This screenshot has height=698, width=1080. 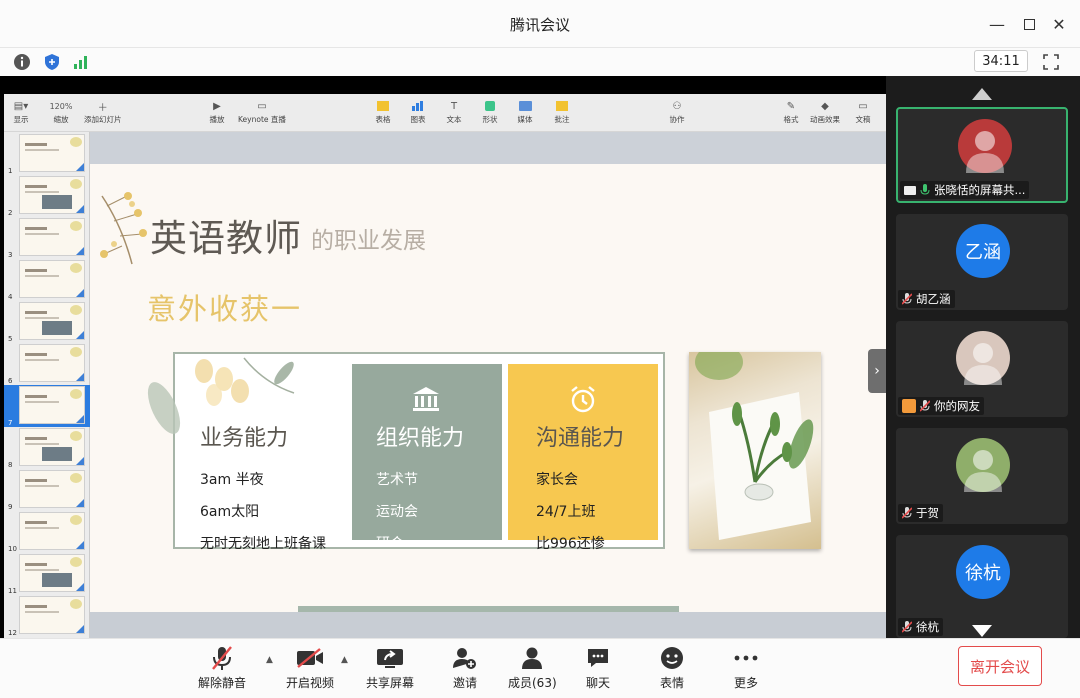 What do you see at coordinates (418, 106) in the screenshot?
I see `chart-icon` at bounding box center [418, 106].